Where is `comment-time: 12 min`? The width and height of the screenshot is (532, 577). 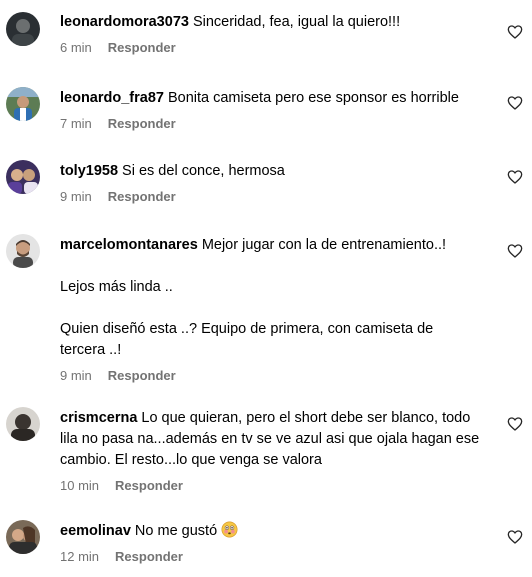
comment-time: 12 min is located at coordinates (80, 556).